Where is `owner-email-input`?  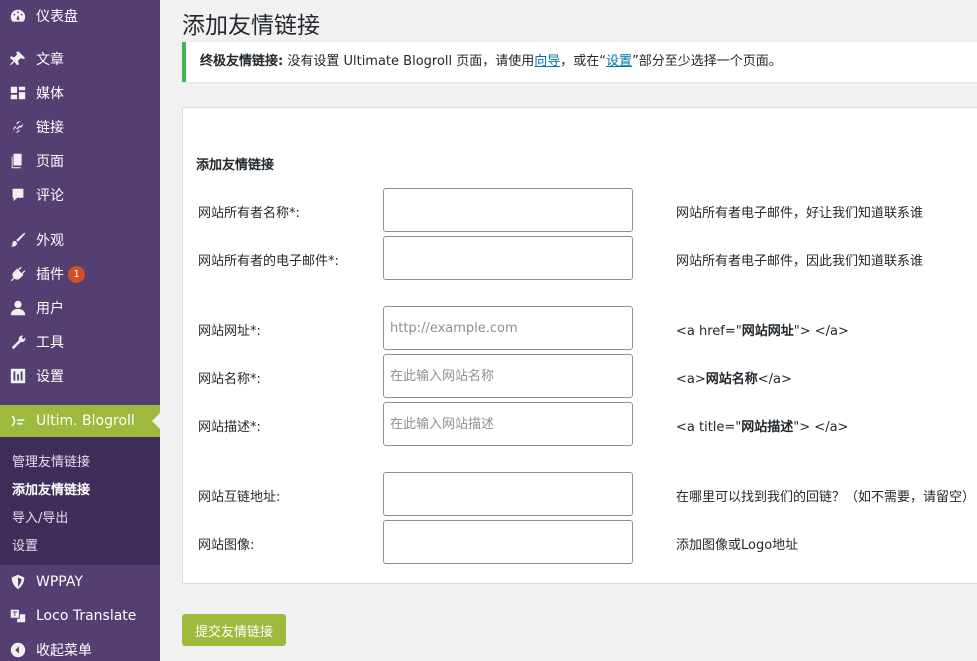
owner-email-input is located at coordinates (508, 258).